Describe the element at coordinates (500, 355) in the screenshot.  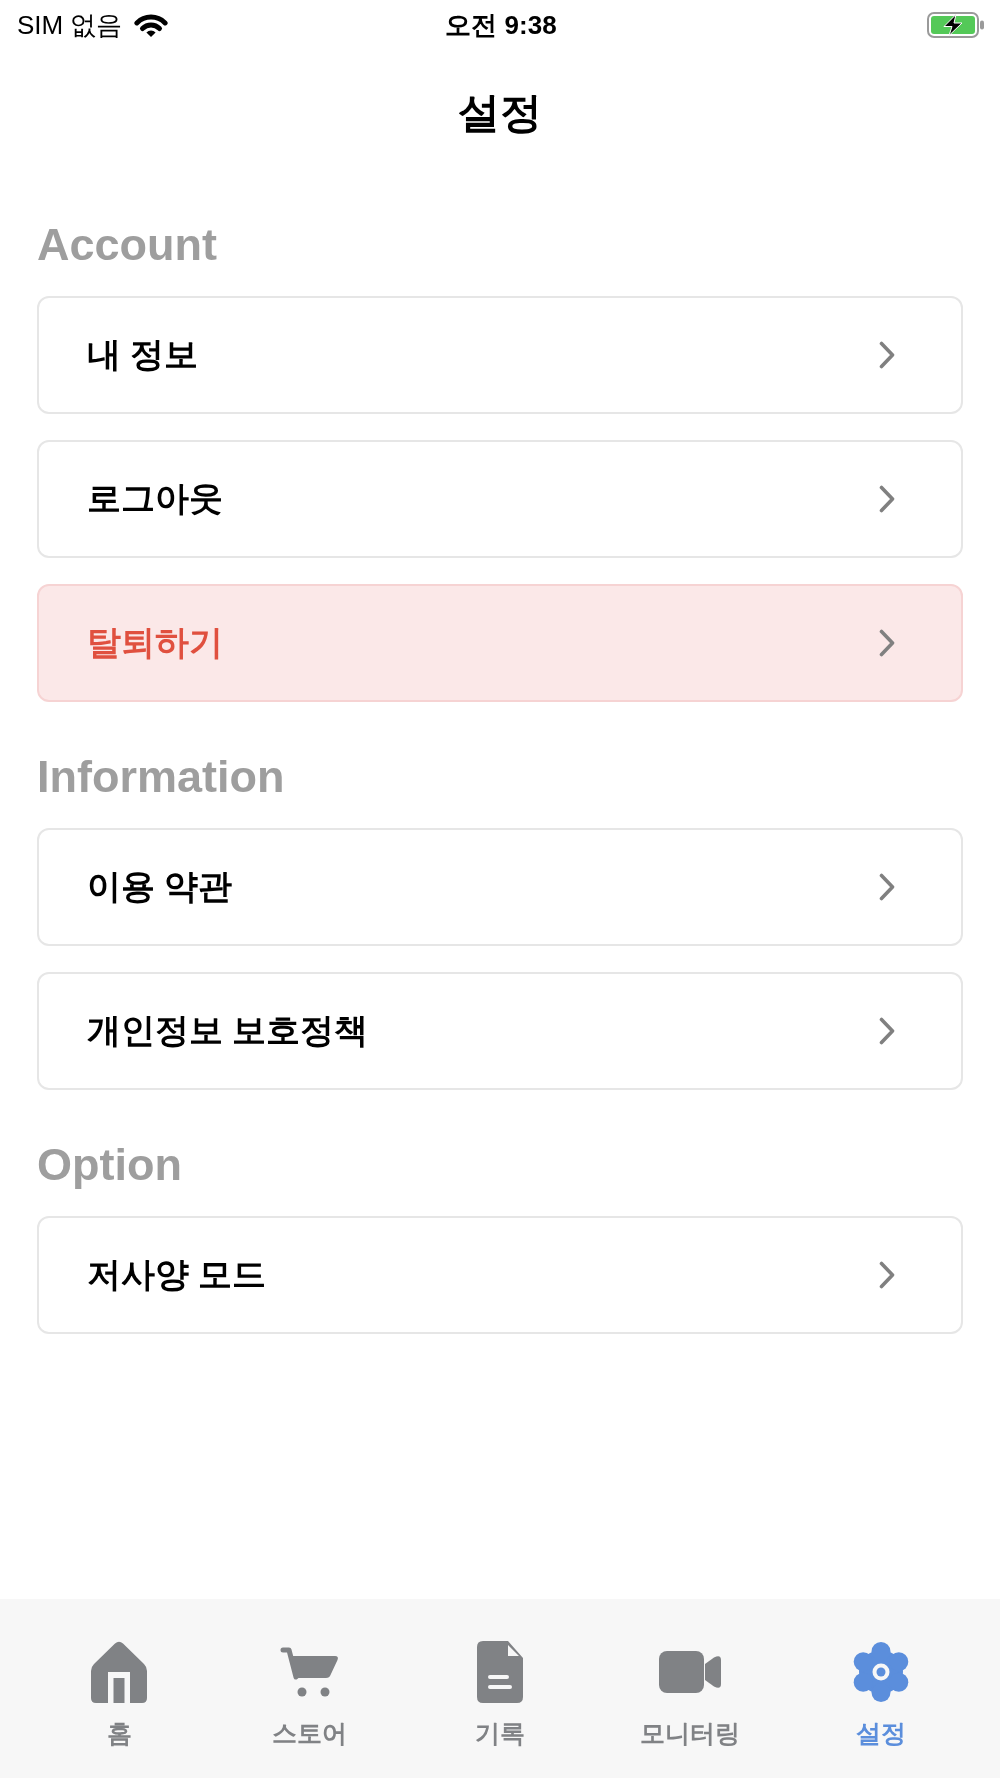
I see `settings-row: 내 정보` at that location.